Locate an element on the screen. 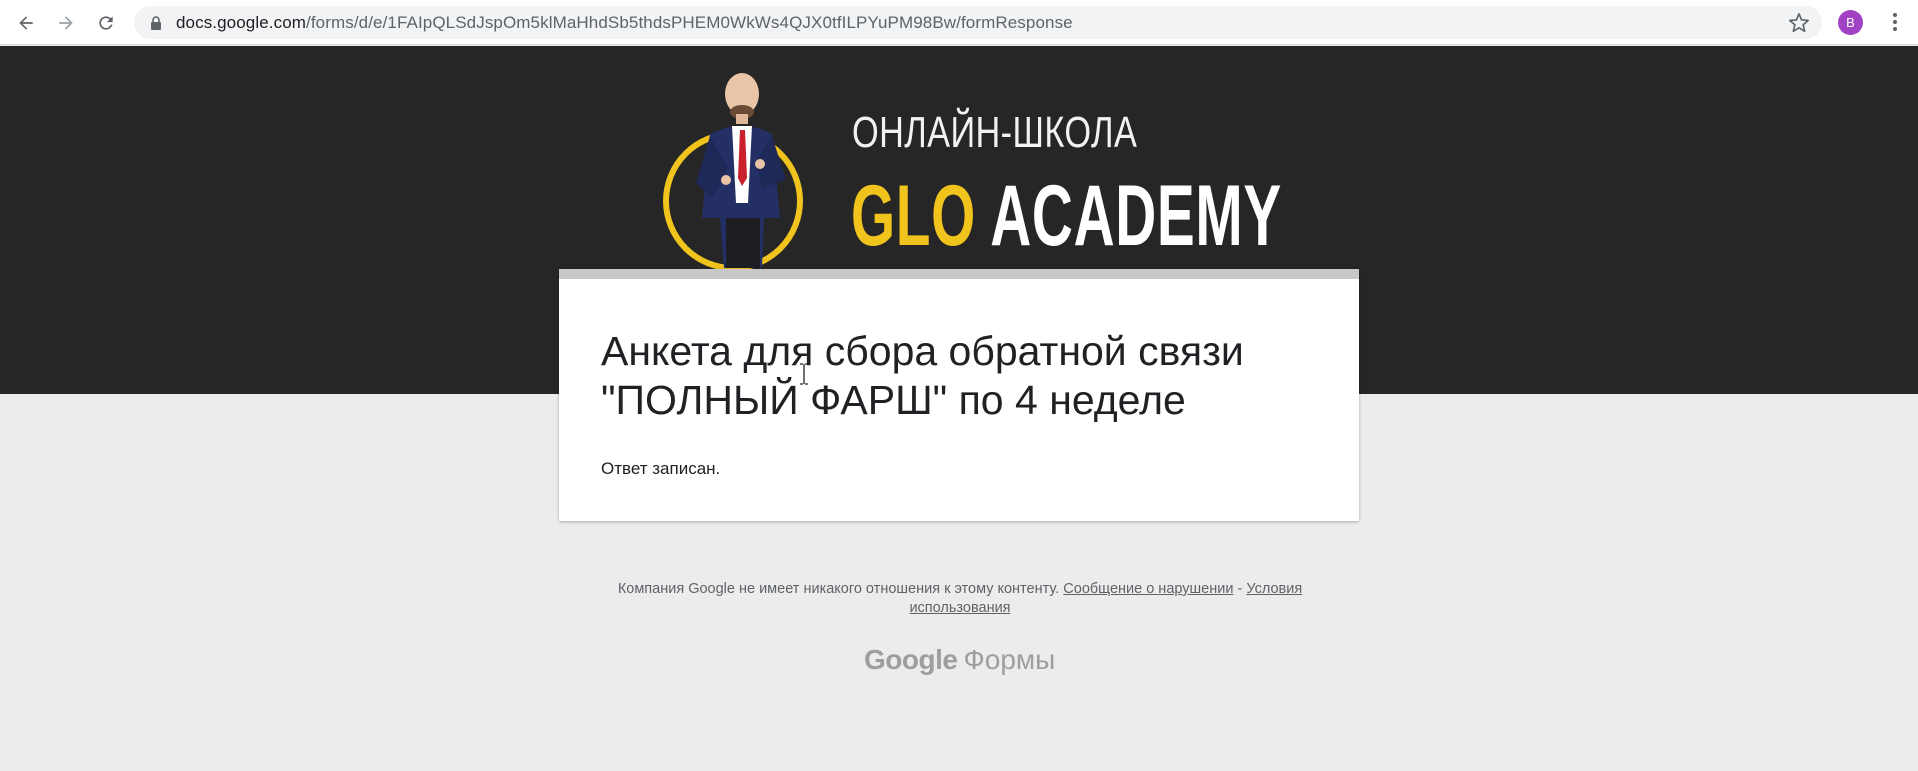 The height and width of the screenshot is (771, 1918). forms-wordmark: Формы is located at coordinates (1009, 659).